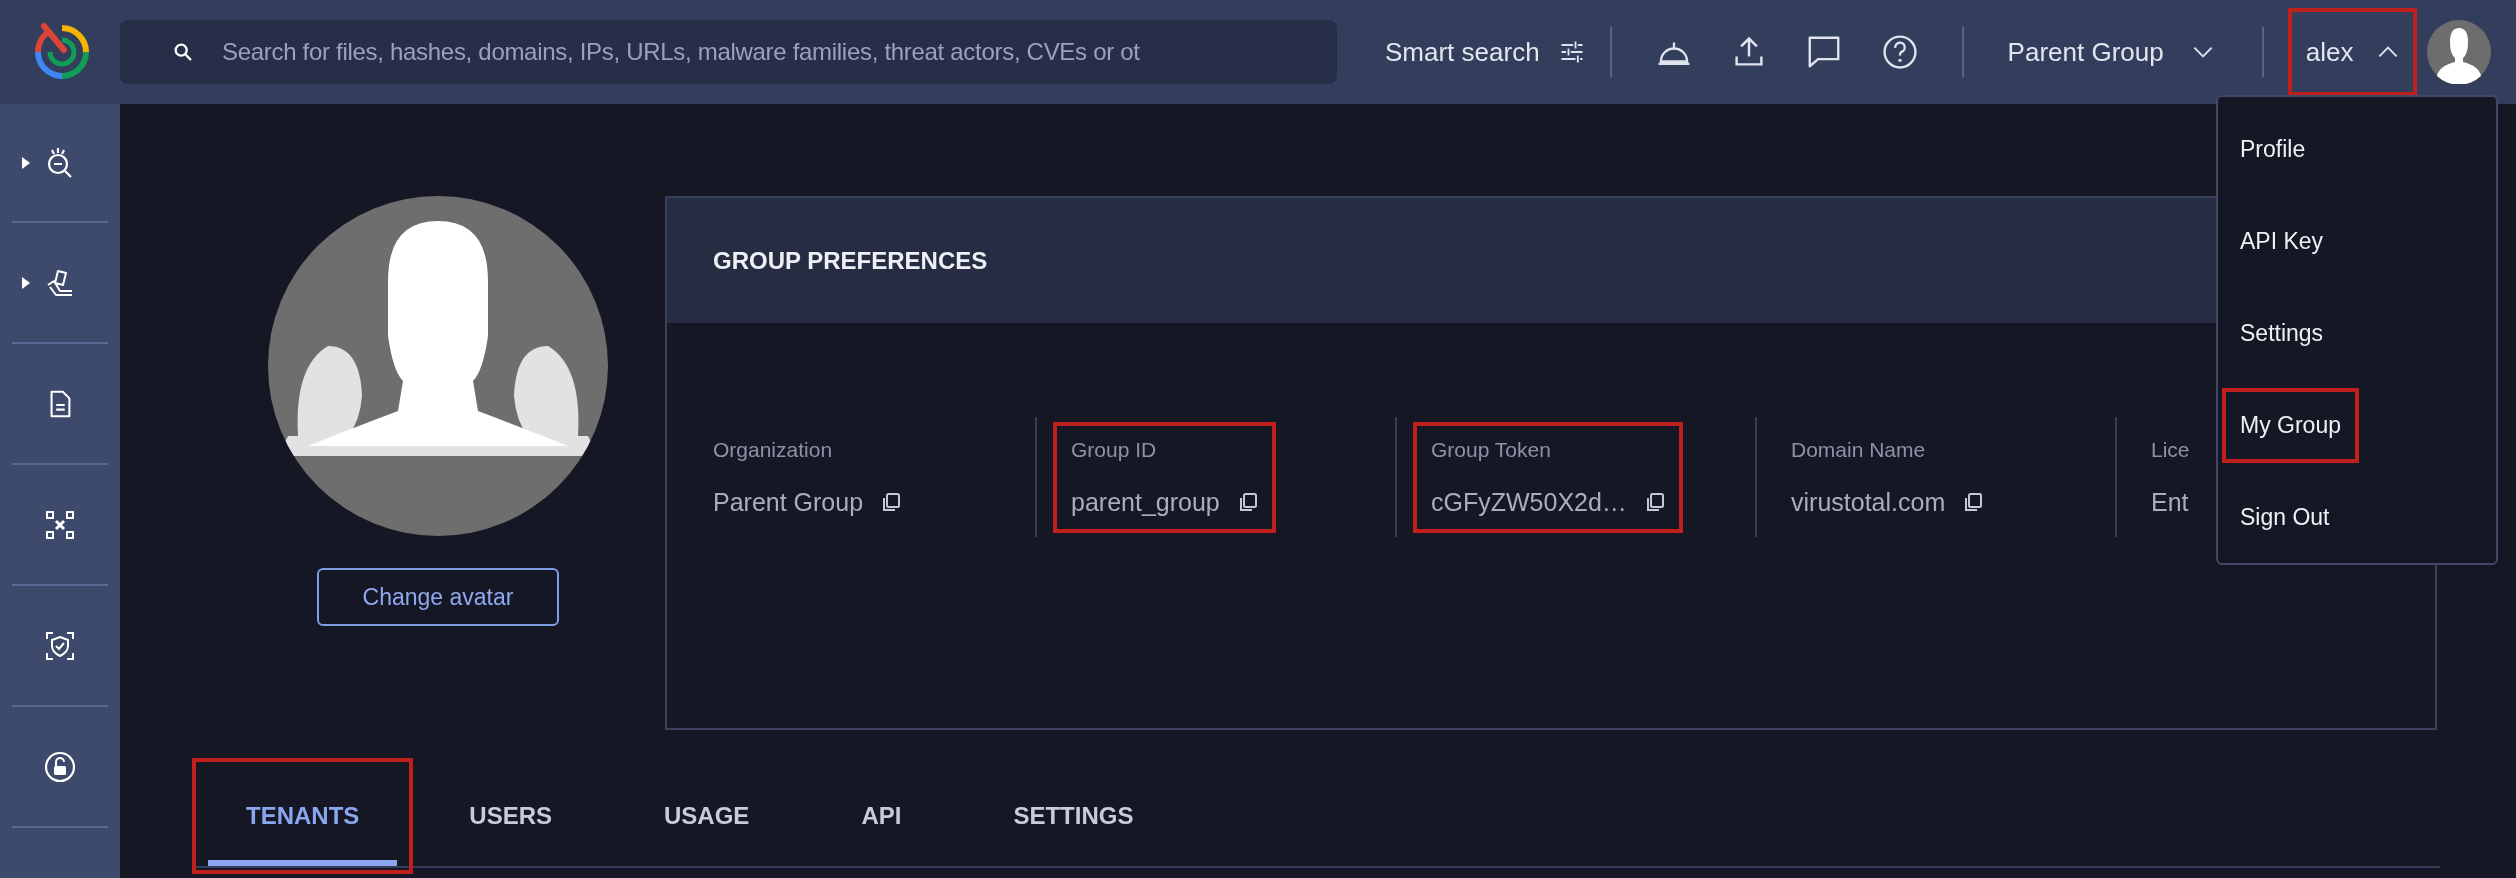  What do you see at coordinates (2282, 332) in the screenshot?
I see `menu-item: Settings` at bounding box center [2282, 332].